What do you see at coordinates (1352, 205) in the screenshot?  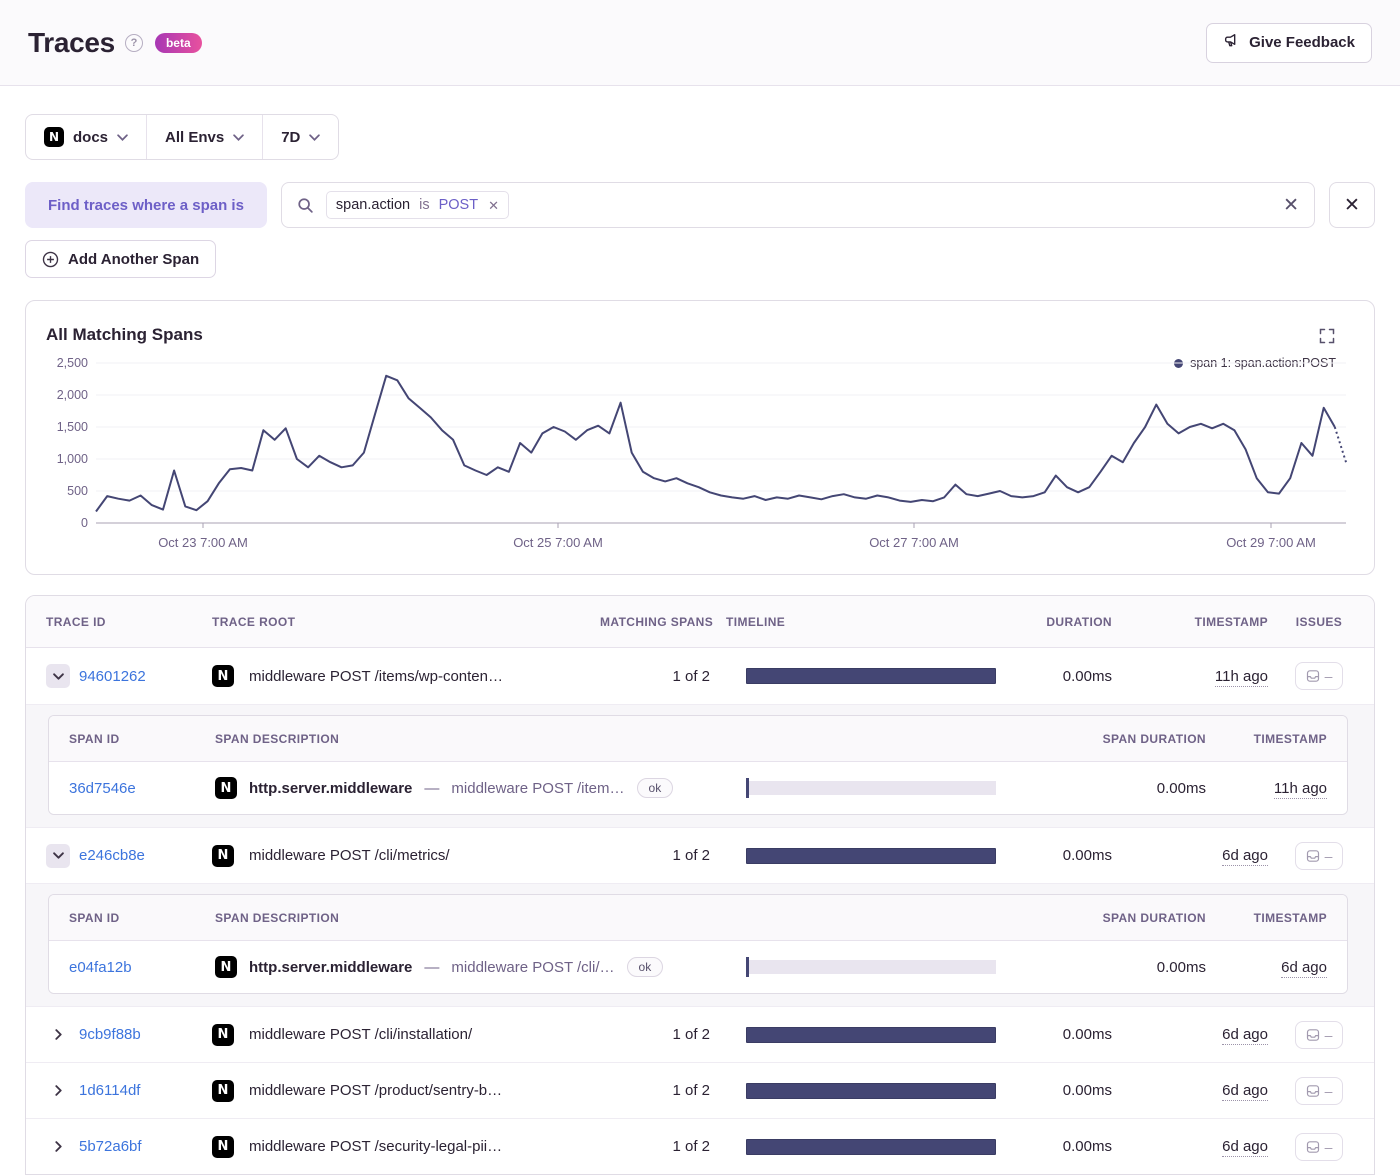 I see `remove-span-filter-button: ✕` at bounding box center [1352, 205].